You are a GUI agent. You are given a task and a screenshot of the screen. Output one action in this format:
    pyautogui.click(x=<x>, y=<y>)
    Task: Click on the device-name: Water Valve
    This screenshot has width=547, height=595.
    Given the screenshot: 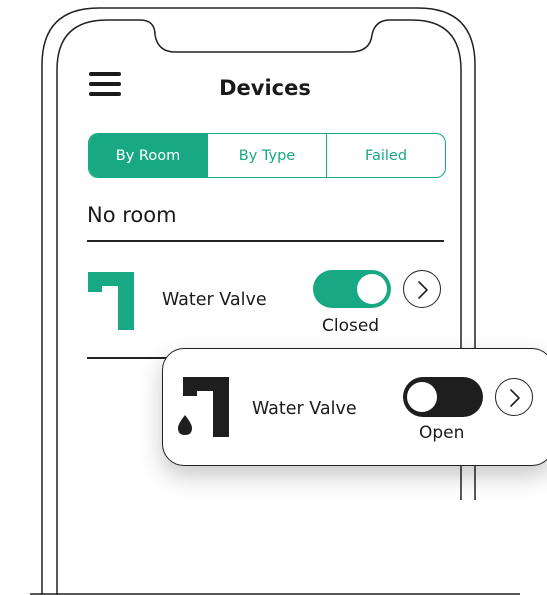 What is the action you would take?
    pyautogui.click(x=214, y=300)
    